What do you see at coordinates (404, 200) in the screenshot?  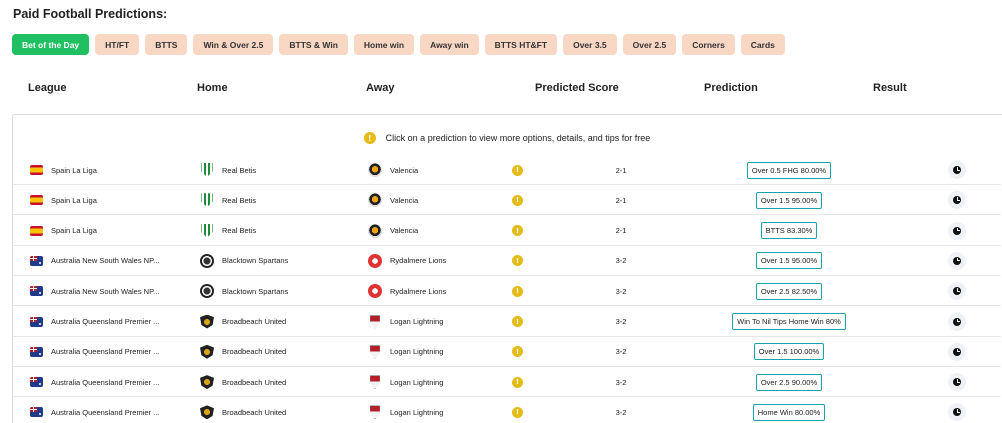 I see `away-team-name: Valencia` at bounding box center [404, 200].